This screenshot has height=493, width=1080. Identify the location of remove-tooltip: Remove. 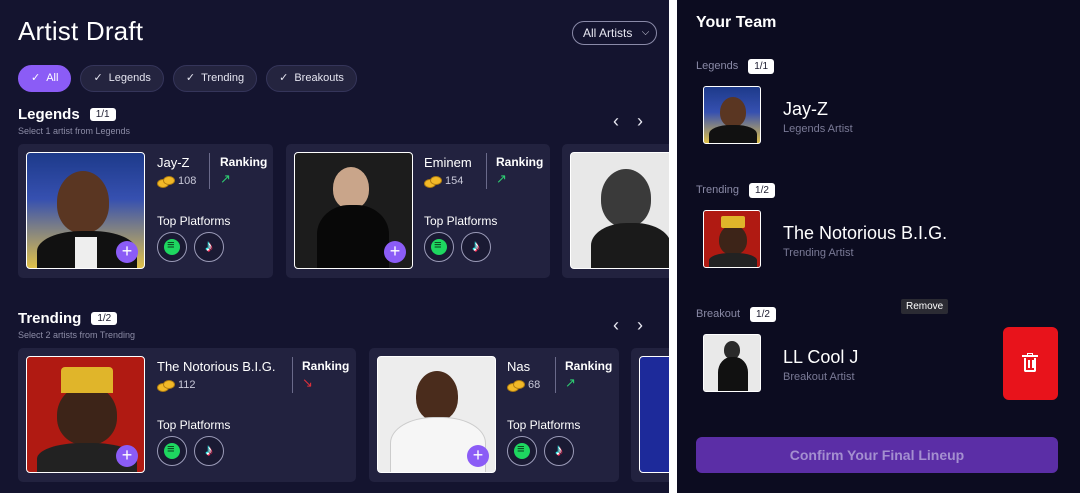
(925, 306).